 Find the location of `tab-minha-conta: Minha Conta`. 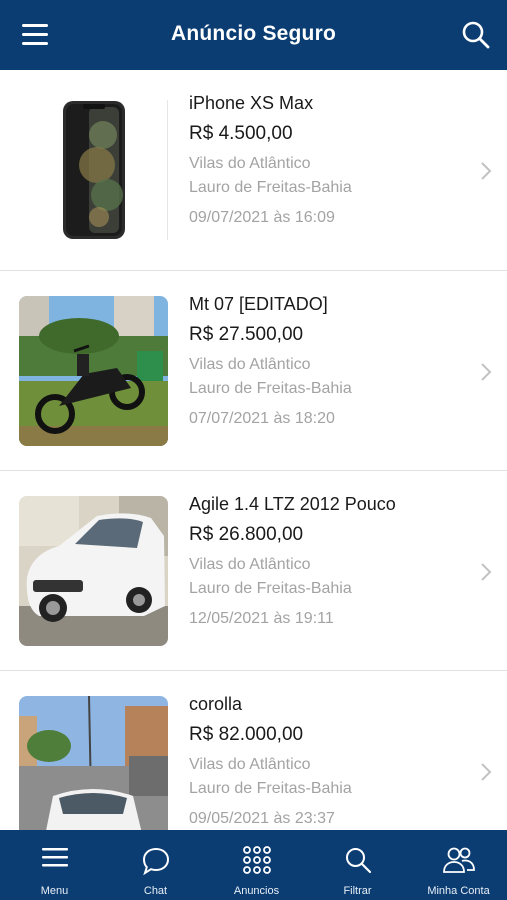

tab-minha-conta: Minha Conta is located at coordinates (457, 865).